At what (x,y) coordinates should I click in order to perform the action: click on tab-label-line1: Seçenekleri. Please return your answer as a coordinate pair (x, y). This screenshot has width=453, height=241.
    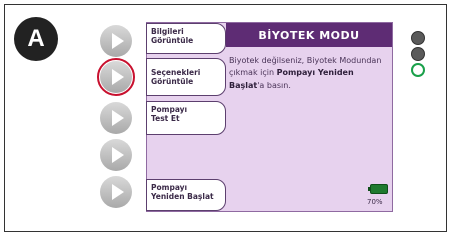
    Looking at the image, I should click on (176, 72).